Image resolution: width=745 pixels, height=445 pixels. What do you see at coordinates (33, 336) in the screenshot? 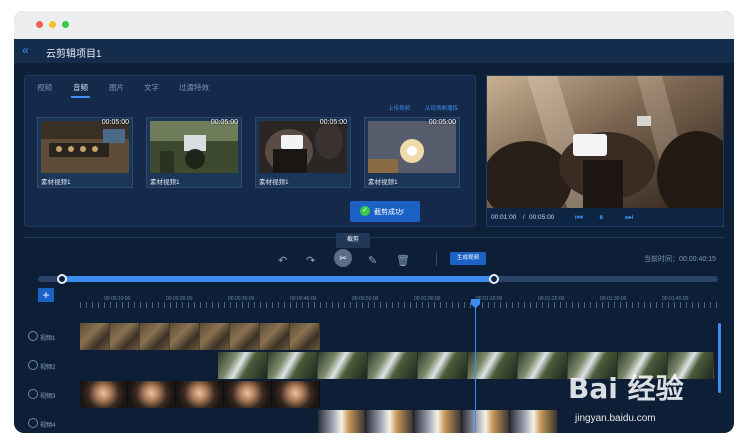
I see `track-1-icon` at bounding box center [33, 336].